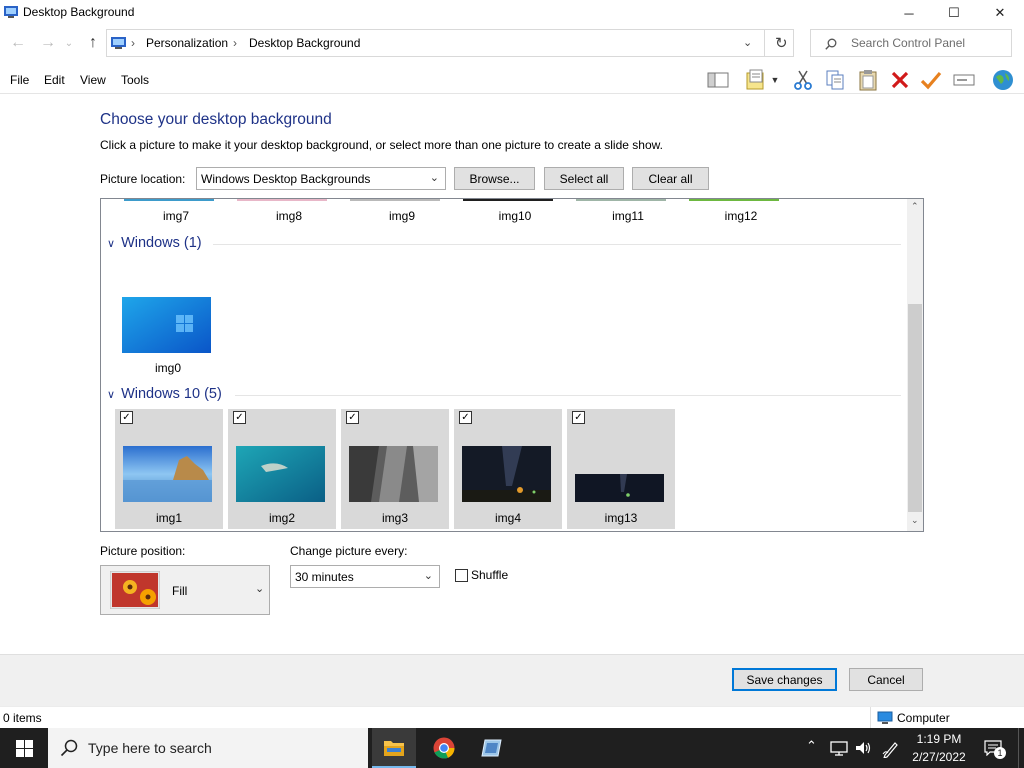 The image size is (1024, 768). What do you see at coordinates (461, 575) in the screenshot?
I see `shuffle-checkbox` at bounding box center [461, 575].